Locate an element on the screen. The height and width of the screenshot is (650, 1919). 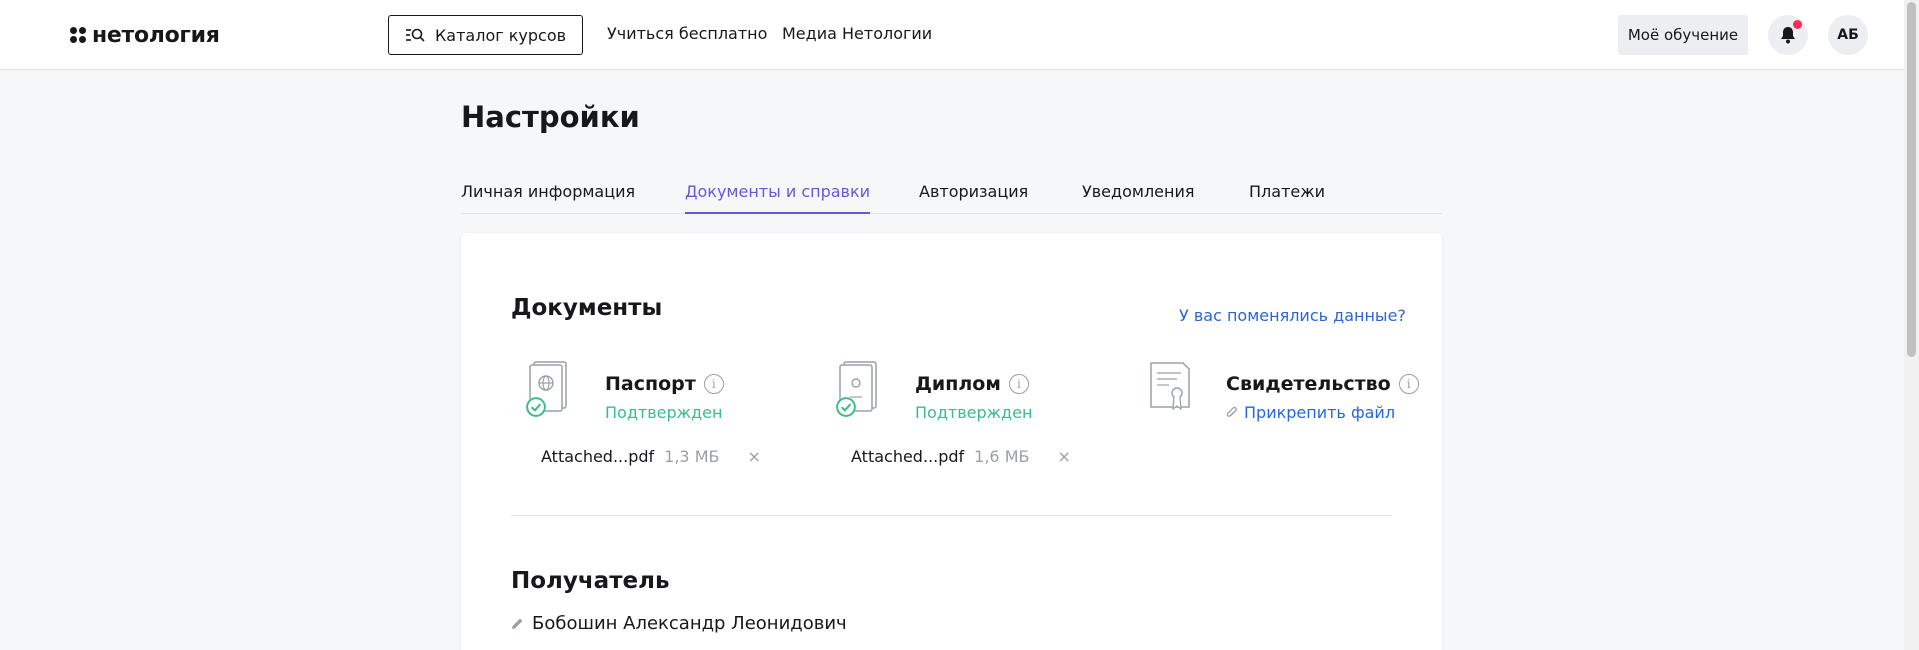
section-divider is located at coordinates (951, 515).